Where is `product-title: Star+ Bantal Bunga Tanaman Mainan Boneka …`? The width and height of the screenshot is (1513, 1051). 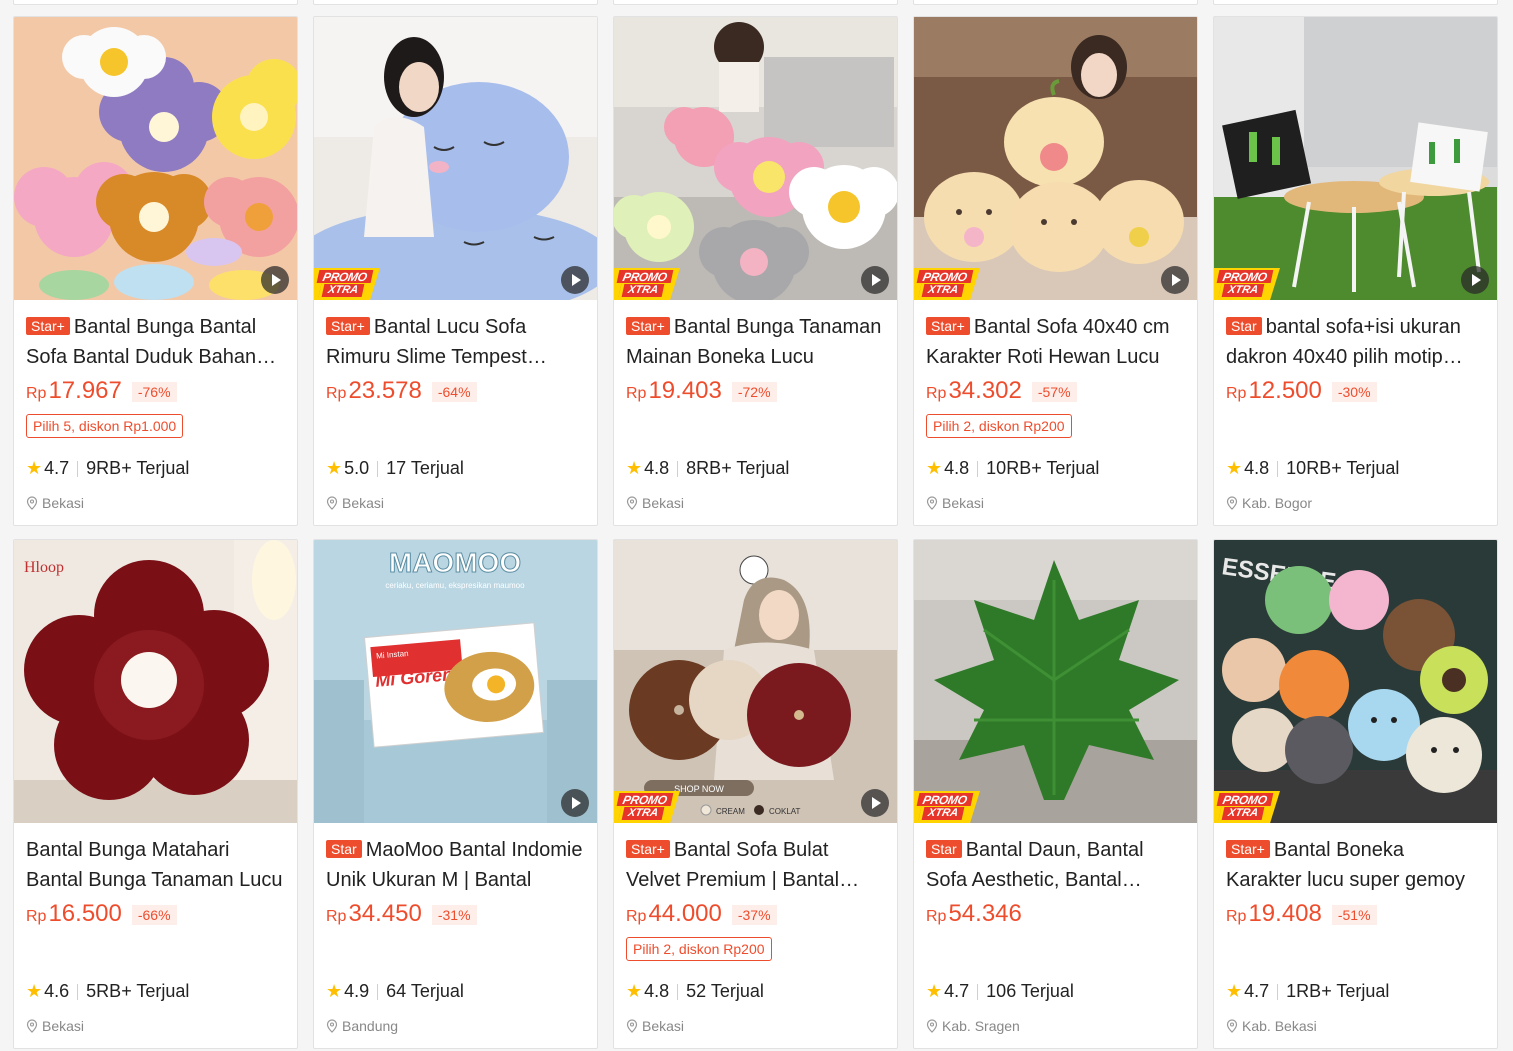 product-title: Star+ Bantal Bunga Tanaman Mainan Boneka … is located at coordinates (755, 342).